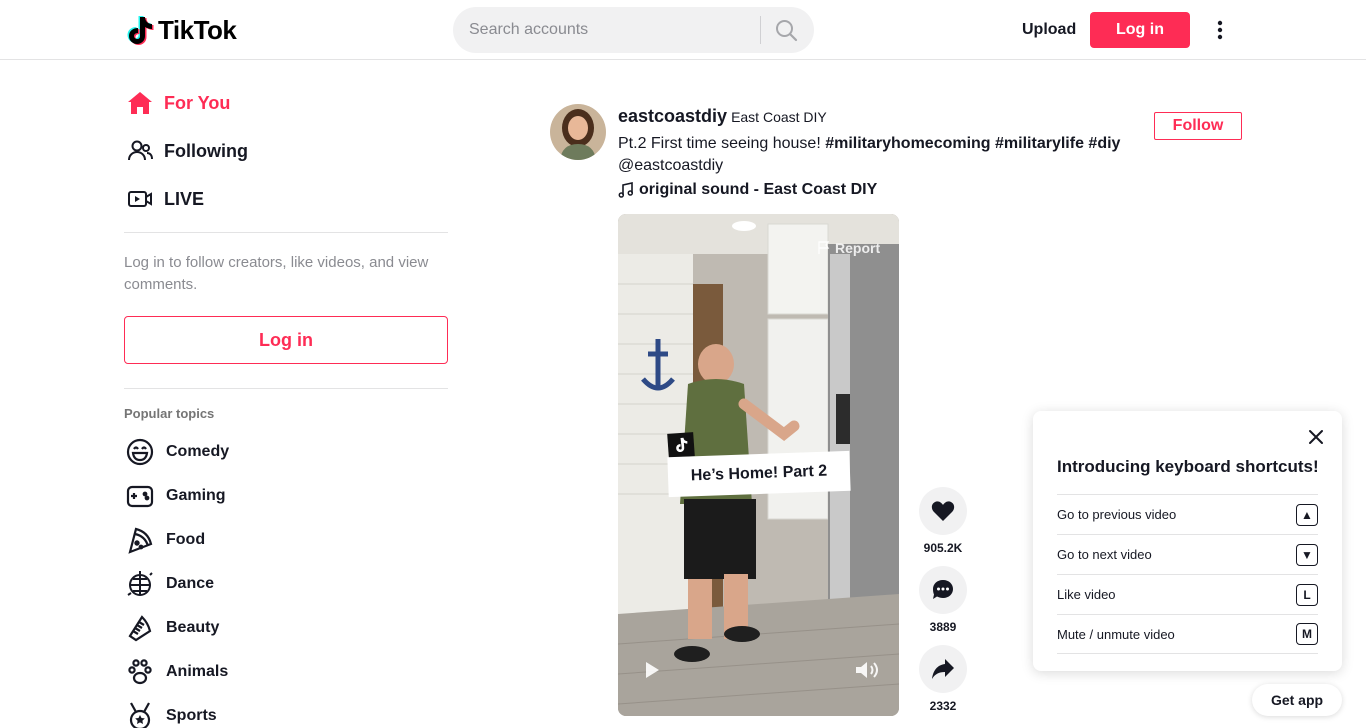 The image size is (1366, 728). I want to click on medal-icon, so click(140, 714).